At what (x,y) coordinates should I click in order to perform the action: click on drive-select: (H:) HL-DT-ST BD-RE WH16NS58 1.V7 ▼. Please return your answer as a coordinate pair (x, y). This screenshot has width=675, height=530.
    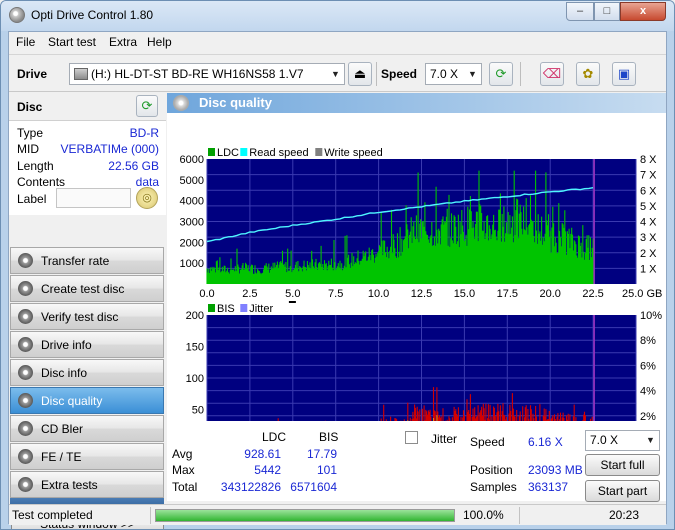
    Looking at the image, I should click on (207, 74).